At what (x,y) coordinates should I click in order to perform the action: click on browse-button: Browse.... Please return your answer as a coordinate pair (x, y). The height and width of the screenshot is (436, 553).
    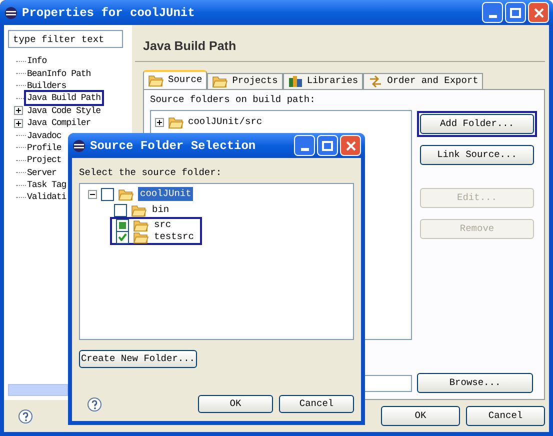
    Looking at the image, I should click on (475, 383).